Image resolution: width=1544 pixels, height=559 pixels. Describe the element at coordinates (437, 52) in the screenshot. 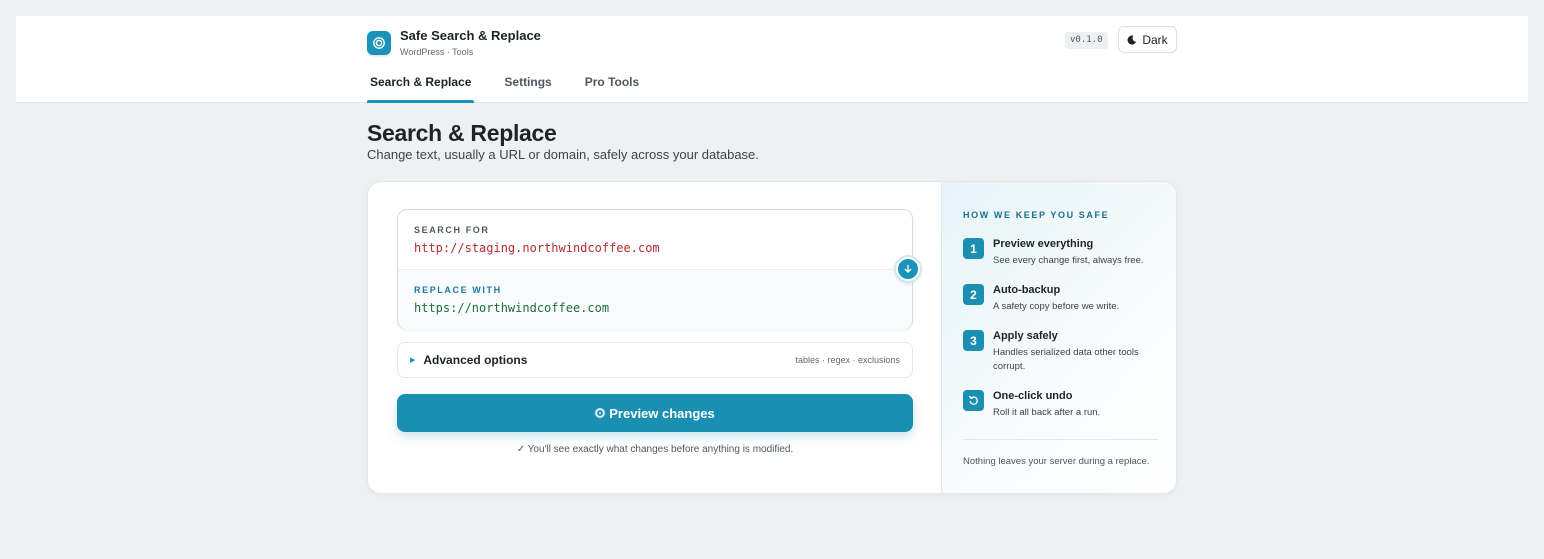

I see `app-subtitle: WordPress · Tools` at that location.